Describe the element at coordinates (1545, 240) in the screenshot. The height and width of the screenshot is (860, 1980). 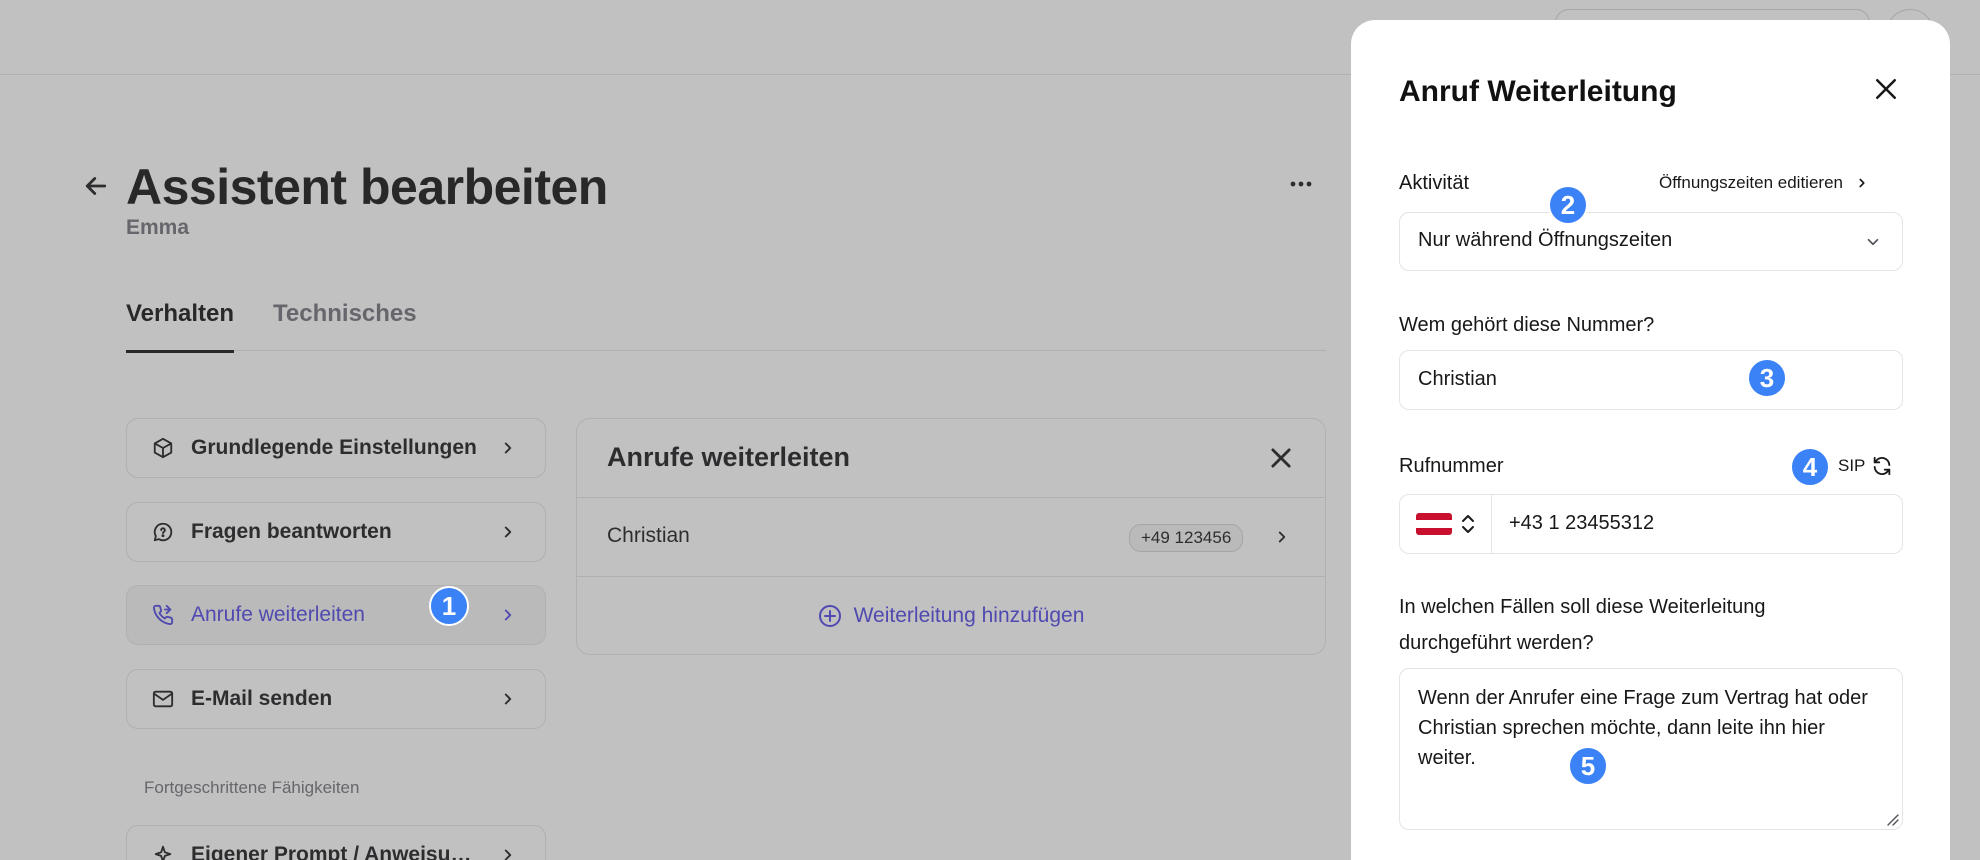
I see `activity-select-value: Nur während Öffnungszeiten` at that location.